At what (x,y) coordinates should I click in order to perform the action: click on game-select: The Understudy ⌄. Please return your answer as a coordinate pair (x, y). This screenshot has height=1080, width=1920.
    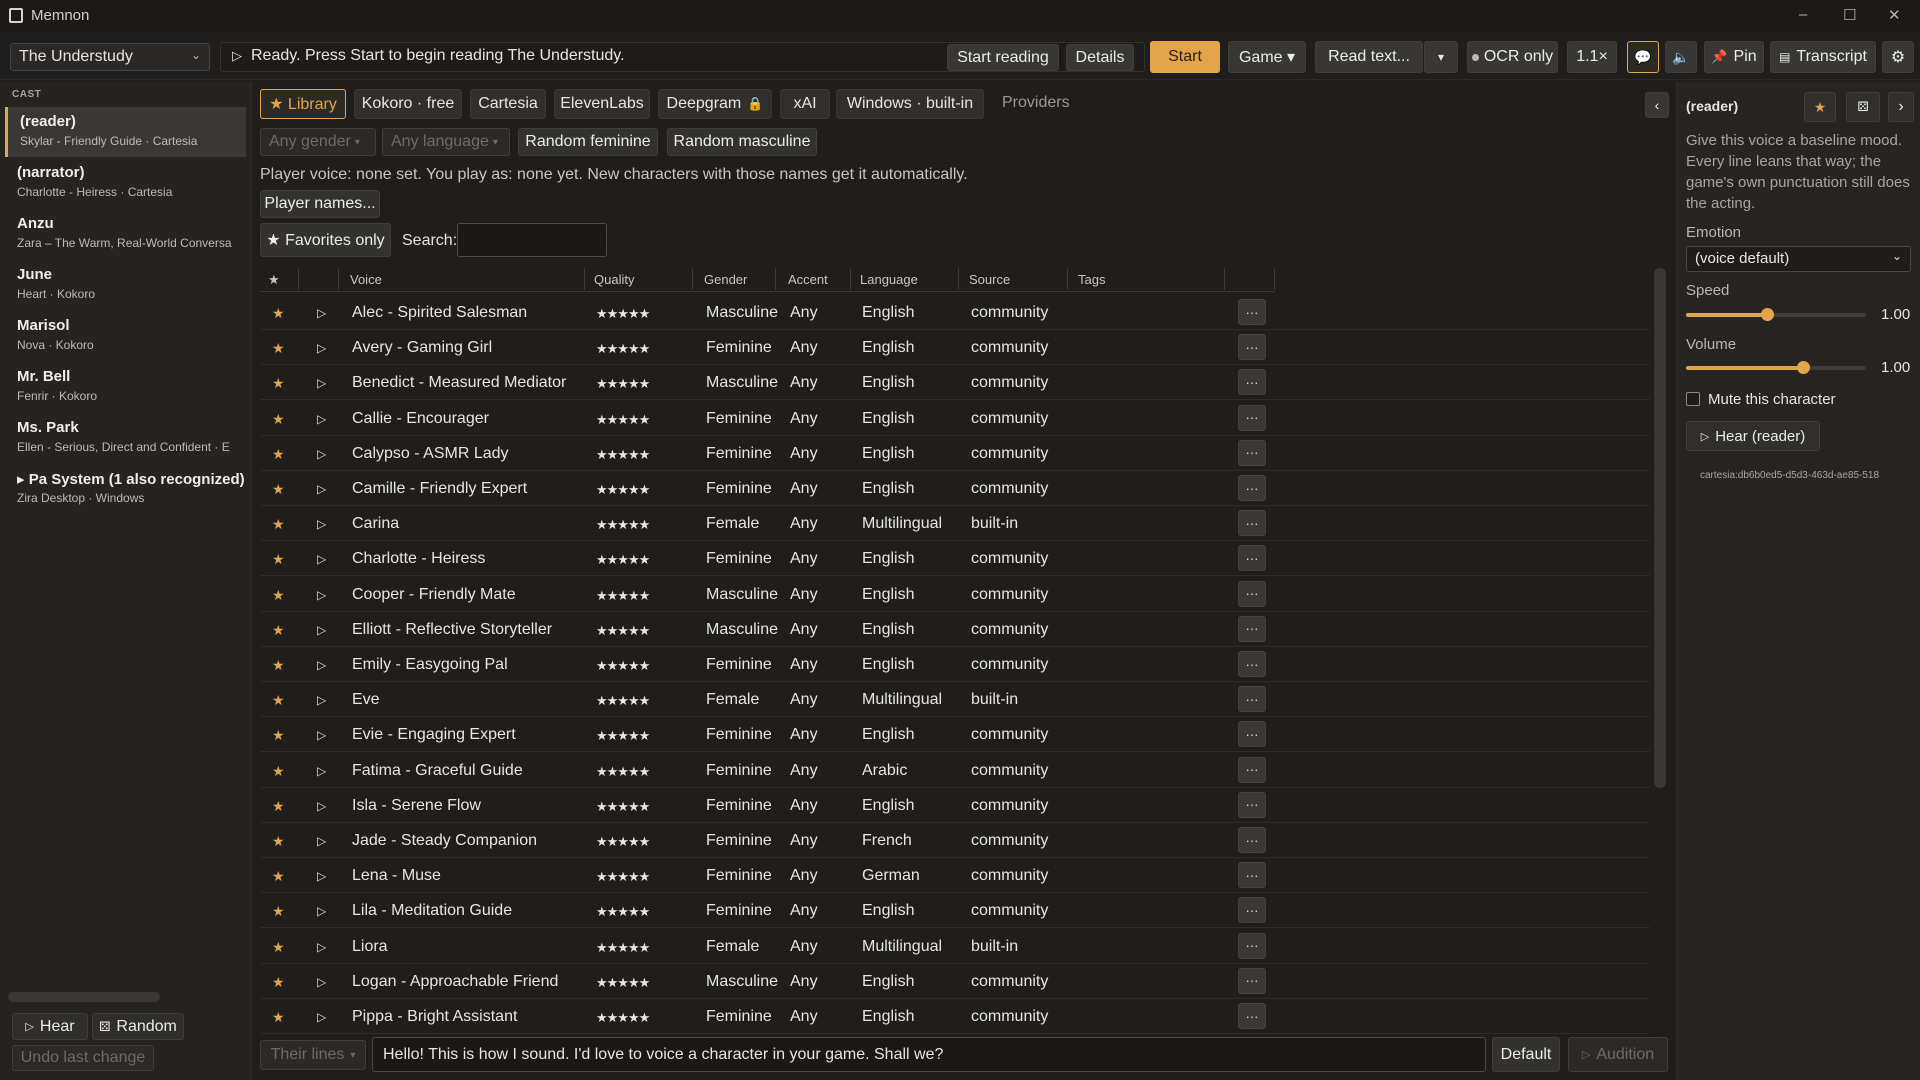
    Looking at the image, I should click on (110, 57).